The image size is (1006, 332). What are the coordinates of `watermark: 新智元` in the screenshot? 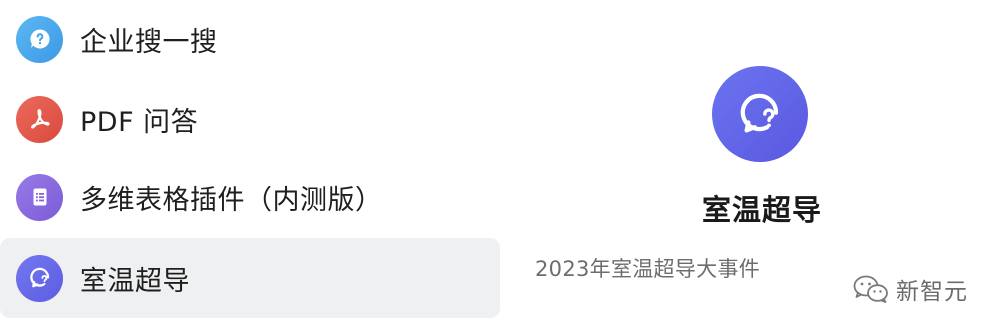 It's located at (910, 289).